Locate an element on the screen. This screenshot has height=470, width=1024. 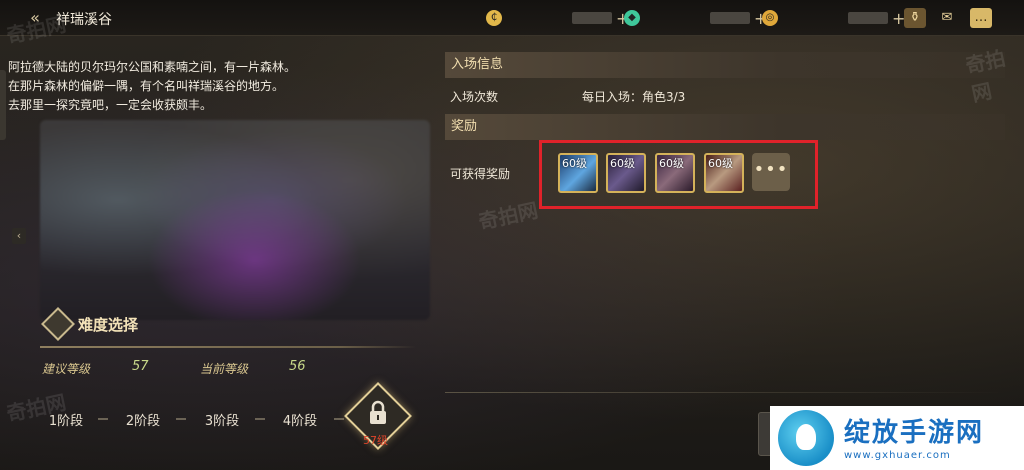
mail-icon: ✉ is located at coordinates (947, 18).